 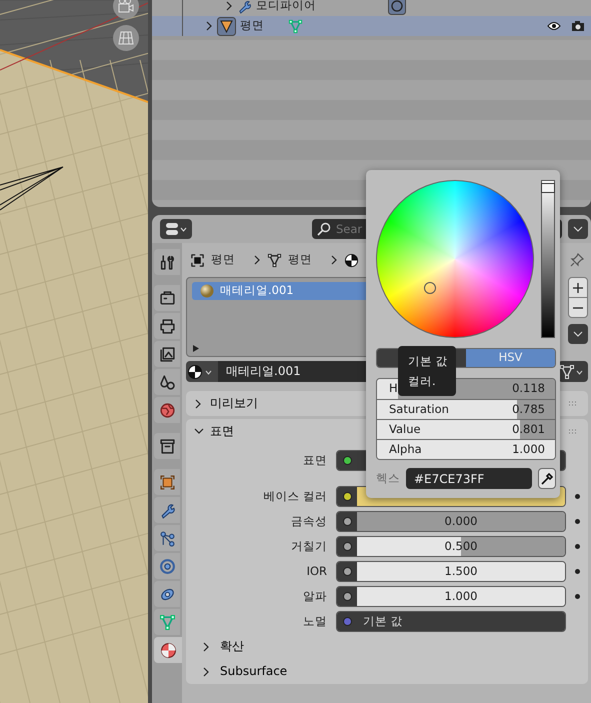 What do you see at coordinates (295, 497) in the screenshot?
I see `field-label: 베이스 컬러` at bounding box center [295, 497].